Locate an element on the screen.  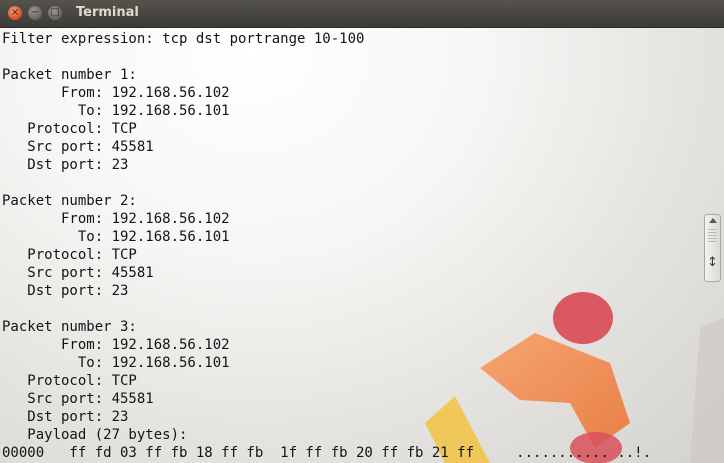
window-title: Terminal is located at coordinates (107, 12).